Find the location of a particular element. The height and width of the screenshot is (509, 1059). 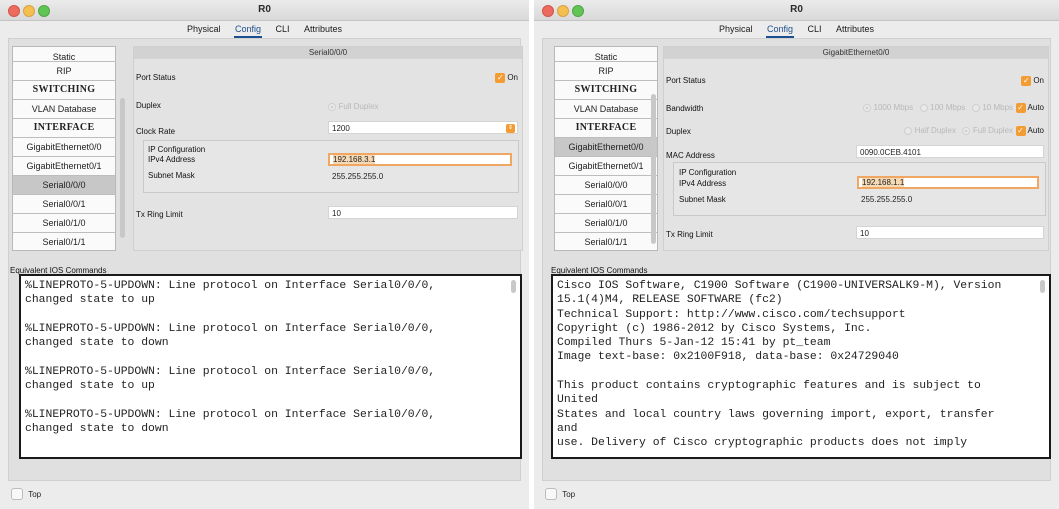

ipv4-address-label: IPv4 Address is located at coordinates (703, 183).